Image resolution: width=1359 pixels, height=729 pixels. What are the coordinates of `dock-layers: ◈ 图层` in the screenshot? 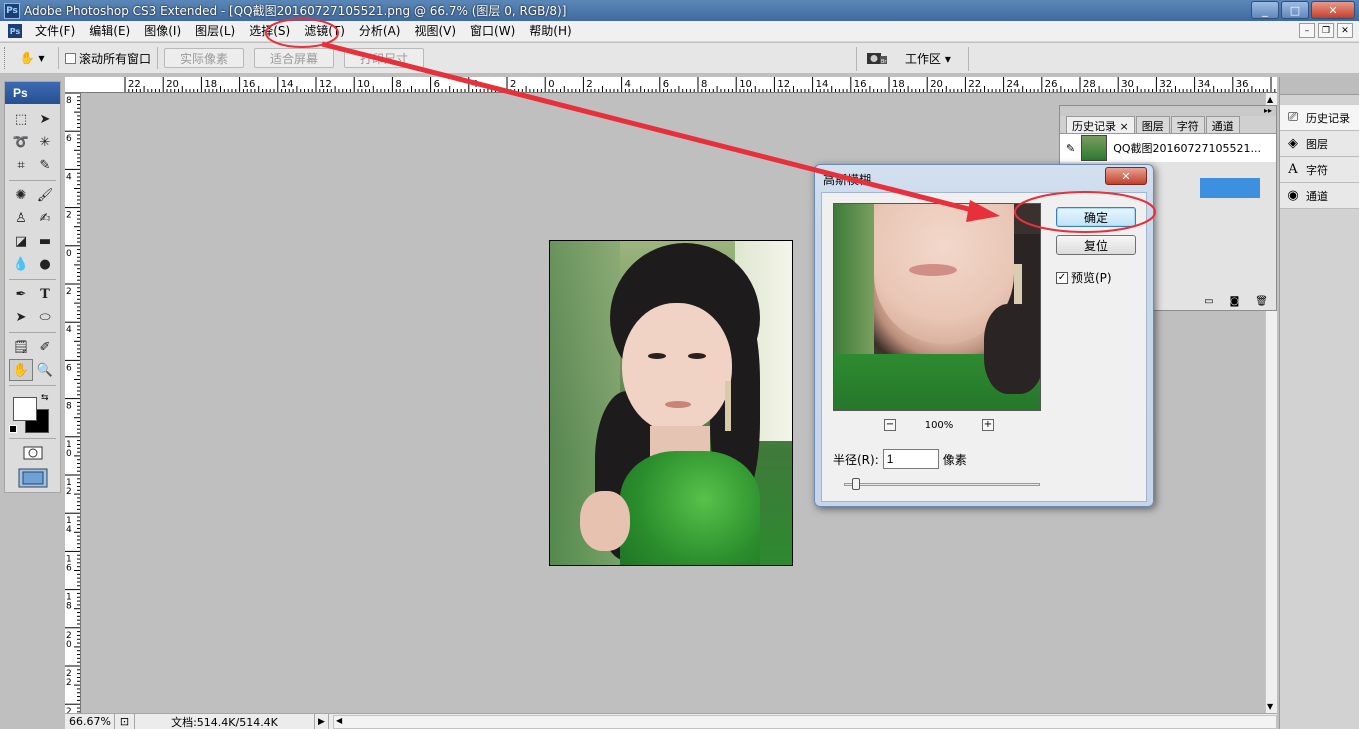 It's located at (1319, 144).